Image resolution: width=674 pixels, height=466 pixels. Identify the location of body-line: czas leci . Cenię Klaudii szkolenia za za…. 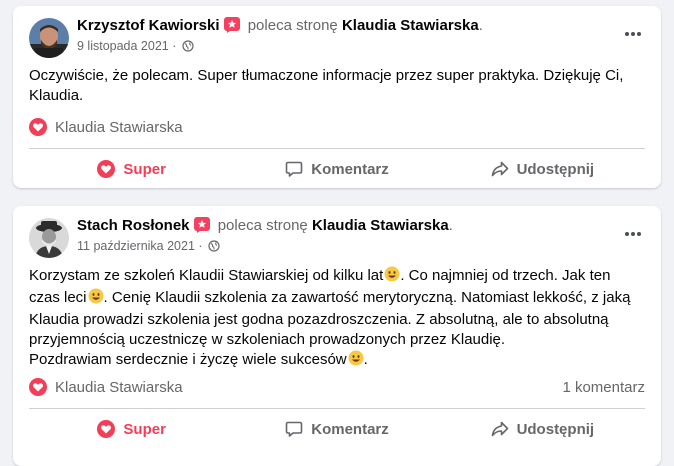
(339, 299).